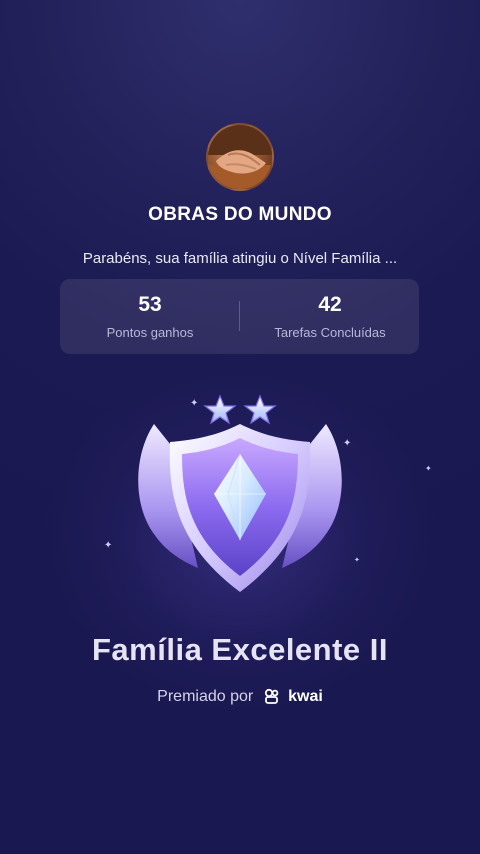 This screenshot has width=480, height=854. I want to click on stat-points-label: Pontos ganhos, so click(150, 332).